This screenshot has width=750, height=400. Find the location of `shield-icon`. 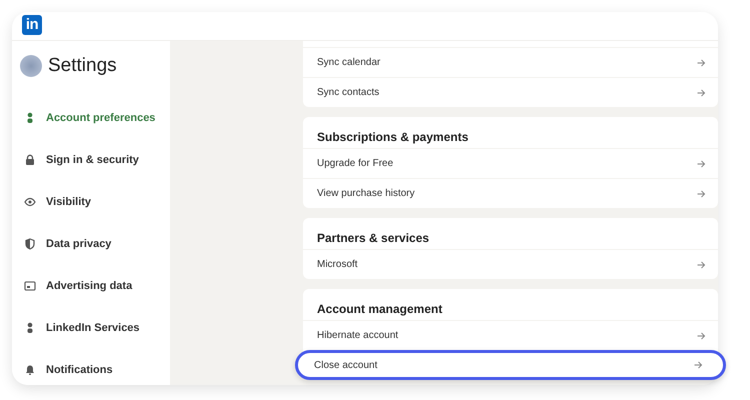

shield-icon is located at coordinates (30, 244).